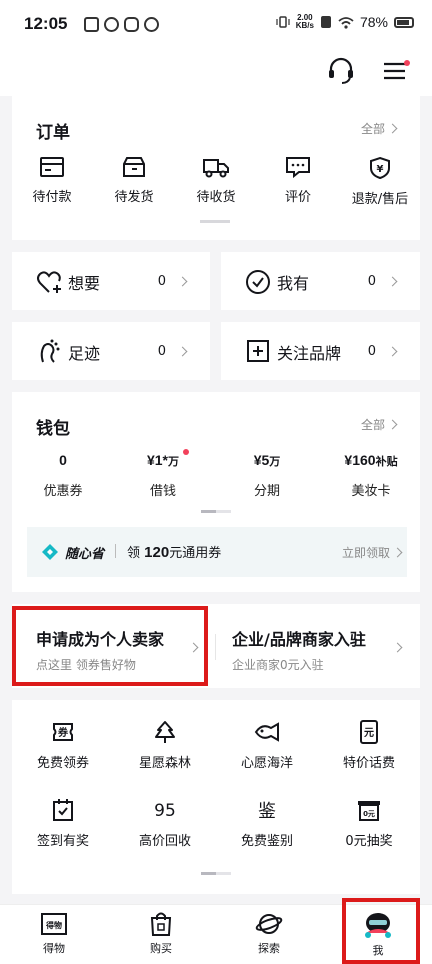 This screenshot has height=964, width=432. I want to click on system-status: 2.00 KB/s 78%, so click(345, 22).